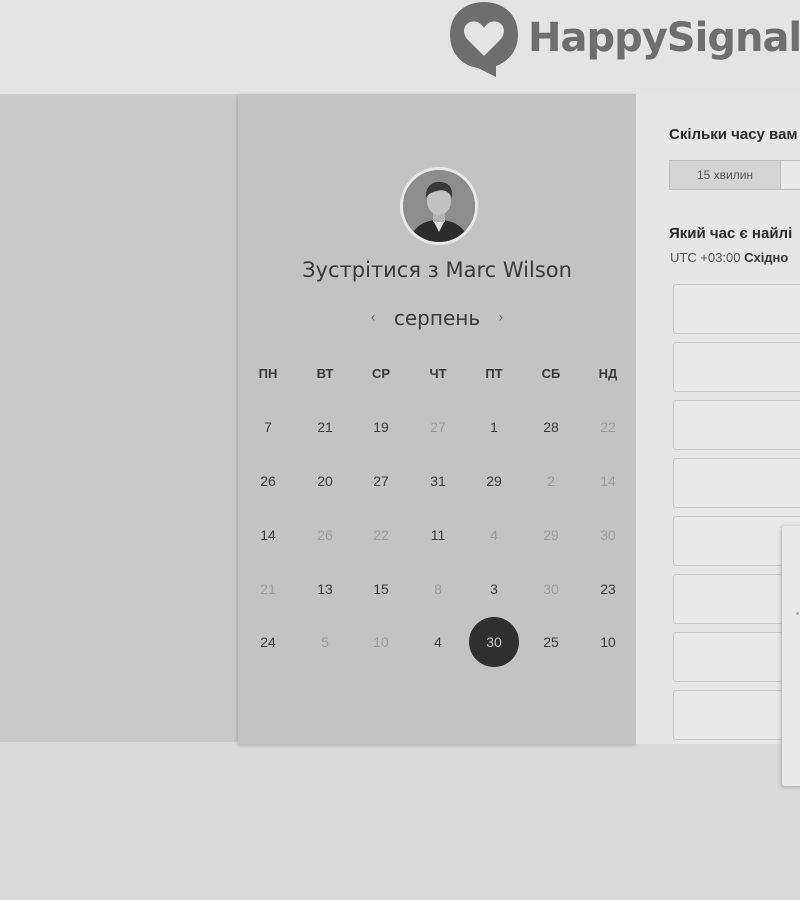  What do you see at coordinates (608, 373) in the screenshot?
I see `weekday-label: НД` at bounding box center [608, 373].